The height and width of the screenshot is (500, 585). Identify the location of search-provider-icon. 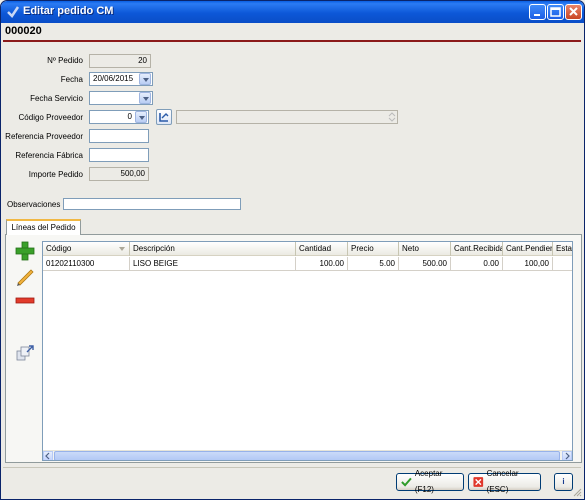
(164, 117).